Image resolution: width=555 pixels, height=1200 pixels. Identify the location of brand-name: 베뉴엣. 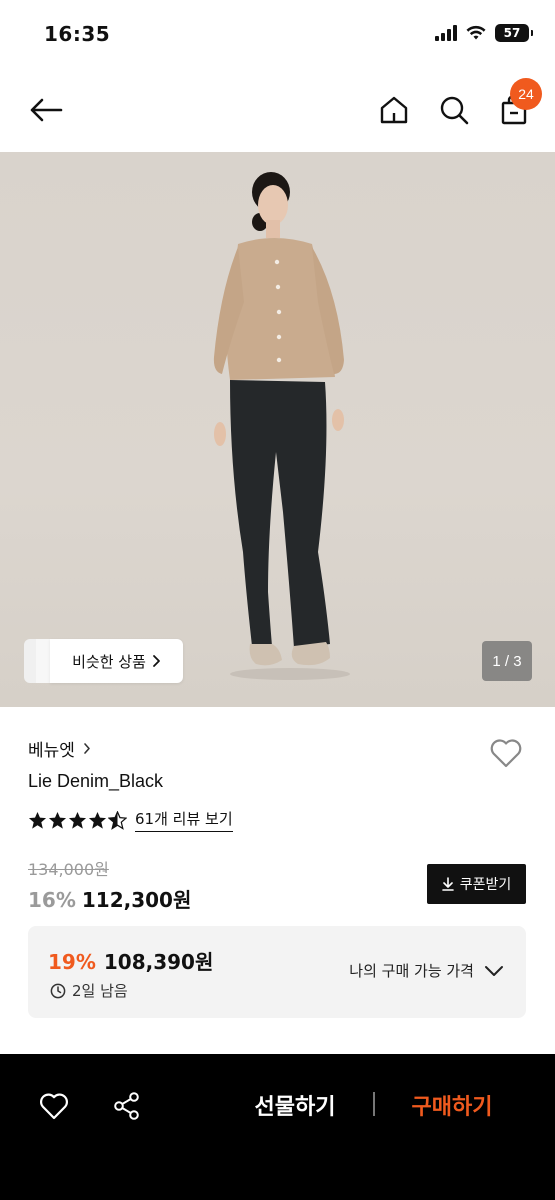
(51, 751).